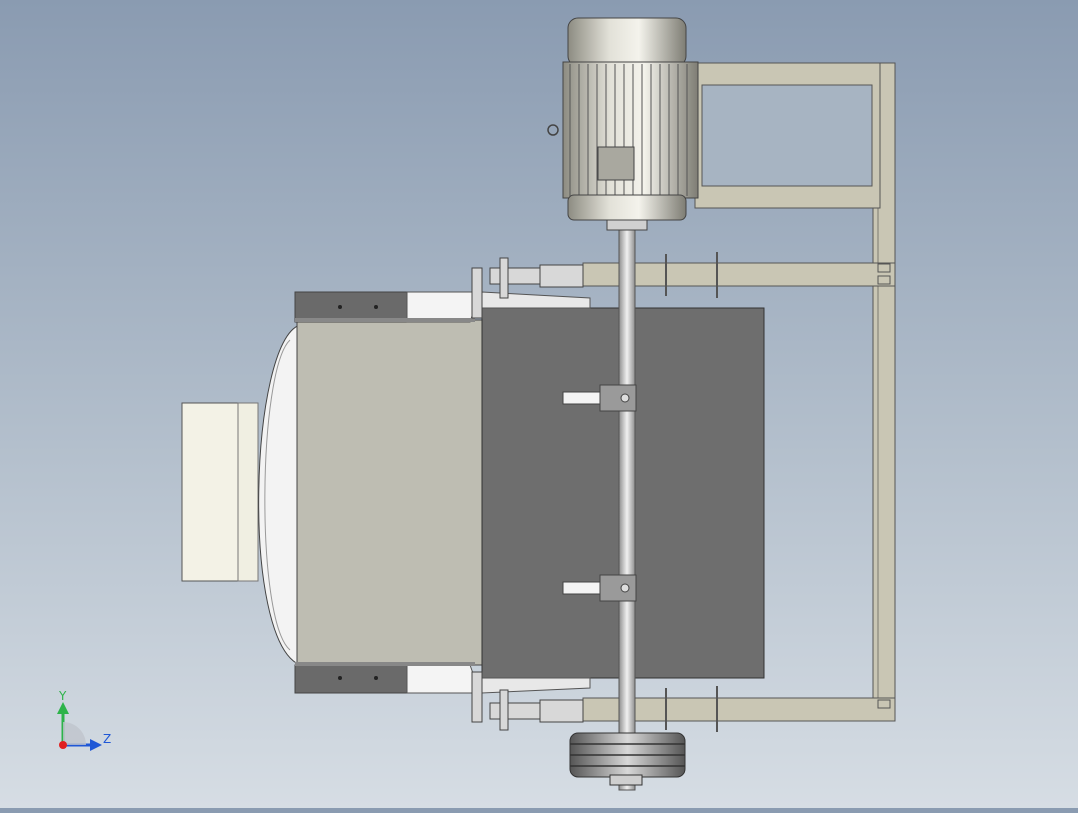 The width and height of the screenshot is (1078, 813). I want to click on lifting-eye-icon, so click(553, 130).